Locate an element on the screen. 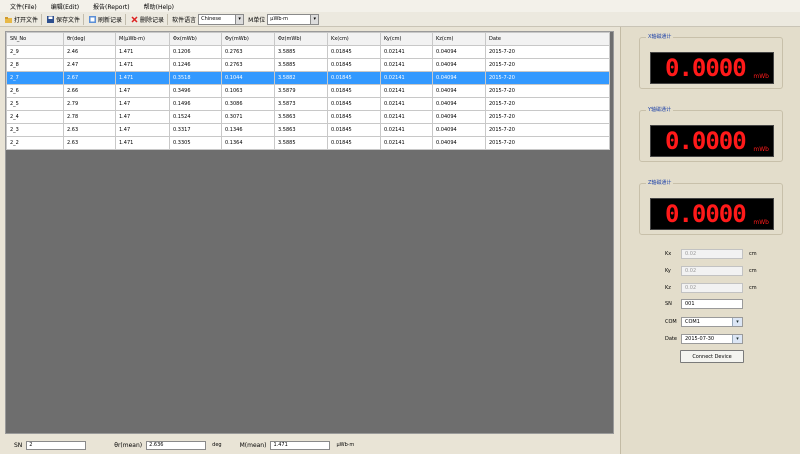 The image size is (800, 454). cell-phix: 0.1246 is located at coordinates (195, 65).